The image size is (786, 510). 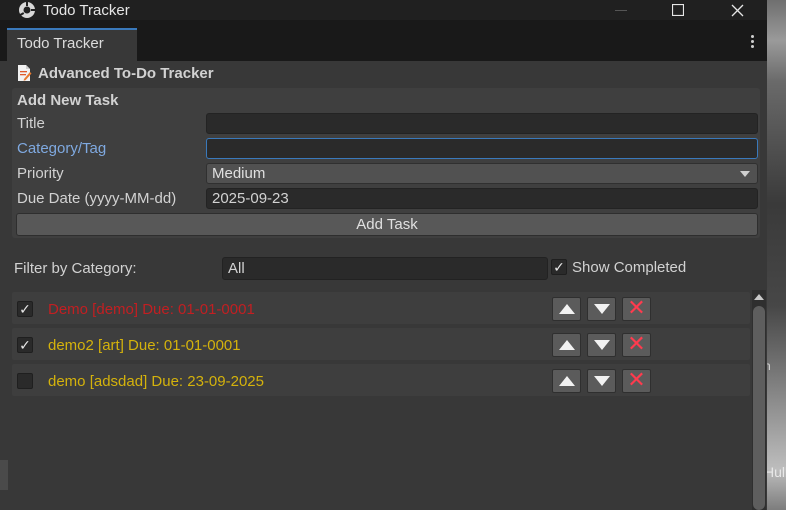 What do you see at coordinates (31, 123) in the screenshot?
I see `title-label: Title` at bounding box center [31, 123].